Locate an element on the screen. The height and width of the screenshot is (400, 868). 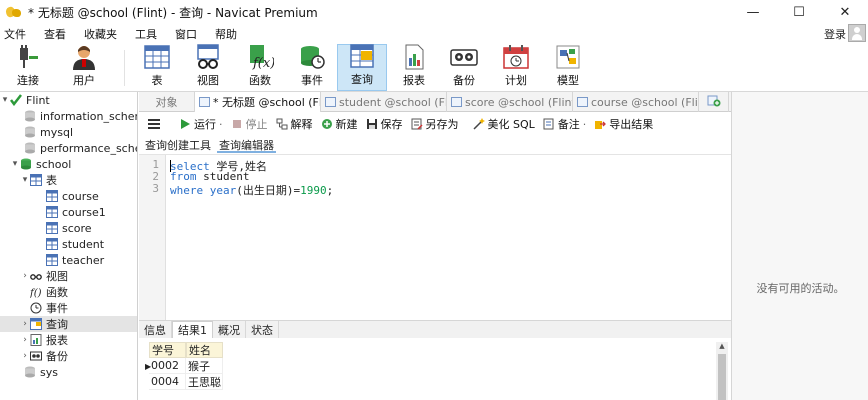
user-button: 用户 is located at coordinates (84, 67).